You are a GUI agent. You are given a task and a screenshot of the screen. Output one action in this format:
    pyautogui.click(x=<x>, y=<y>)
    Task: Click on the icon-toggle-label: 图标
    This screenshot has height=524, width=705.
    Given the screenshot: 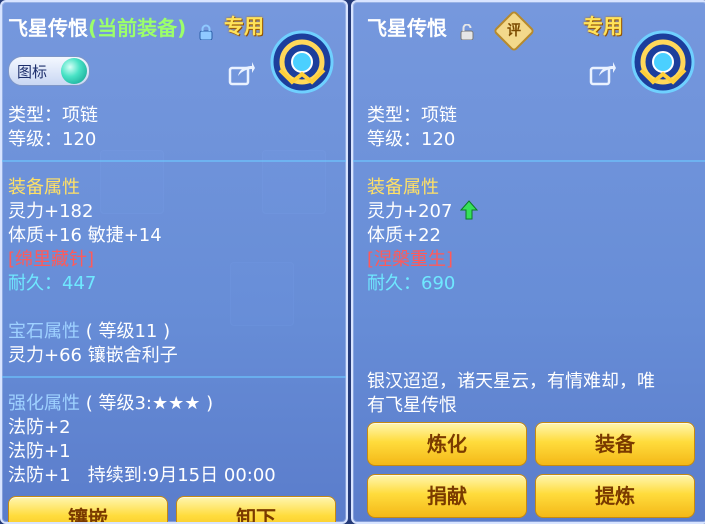 What is the action you would take?
    pyautogui.click(x=32, y=72)
    